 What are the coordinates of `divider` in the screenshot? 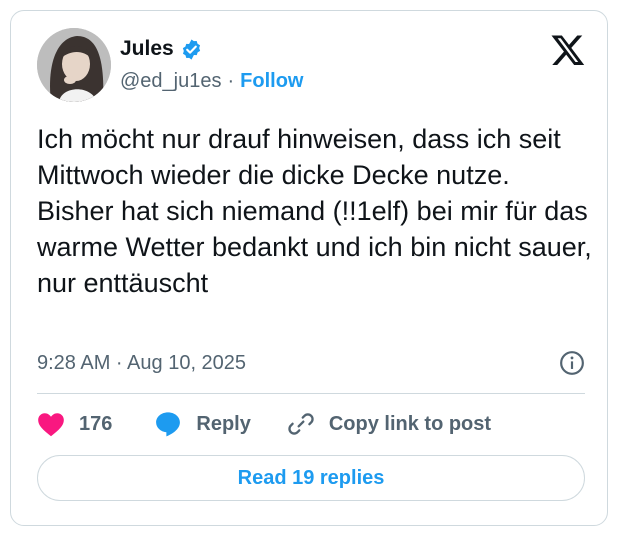 It's located at (311, 393).